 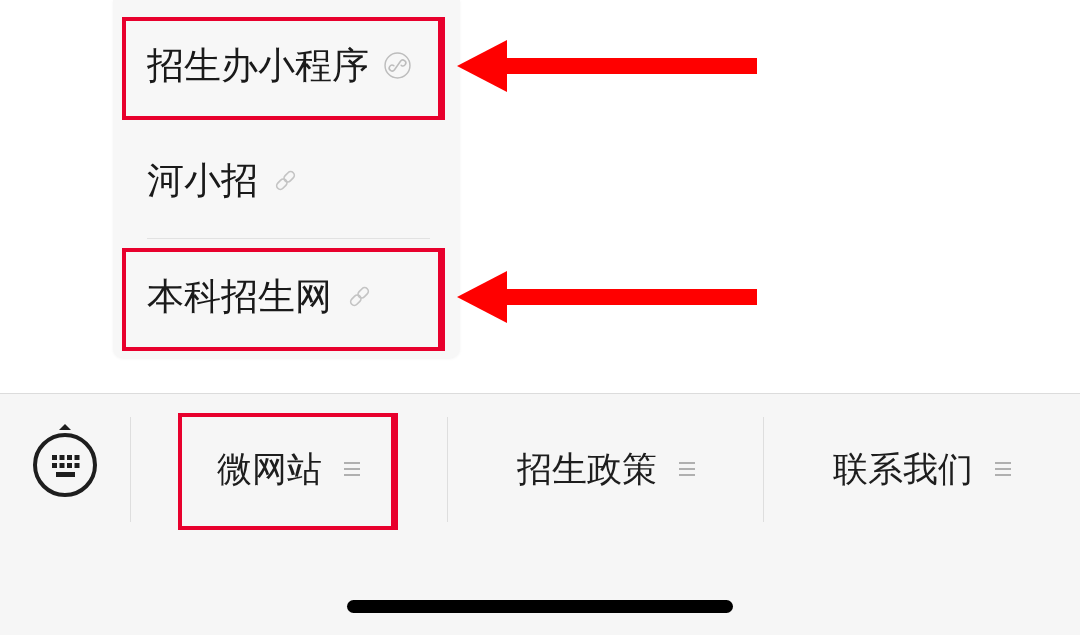 What do you see at coordinates (922, 469) in the screenshot?
I see `tab: 联系我们` at bounding box center [922, 469].